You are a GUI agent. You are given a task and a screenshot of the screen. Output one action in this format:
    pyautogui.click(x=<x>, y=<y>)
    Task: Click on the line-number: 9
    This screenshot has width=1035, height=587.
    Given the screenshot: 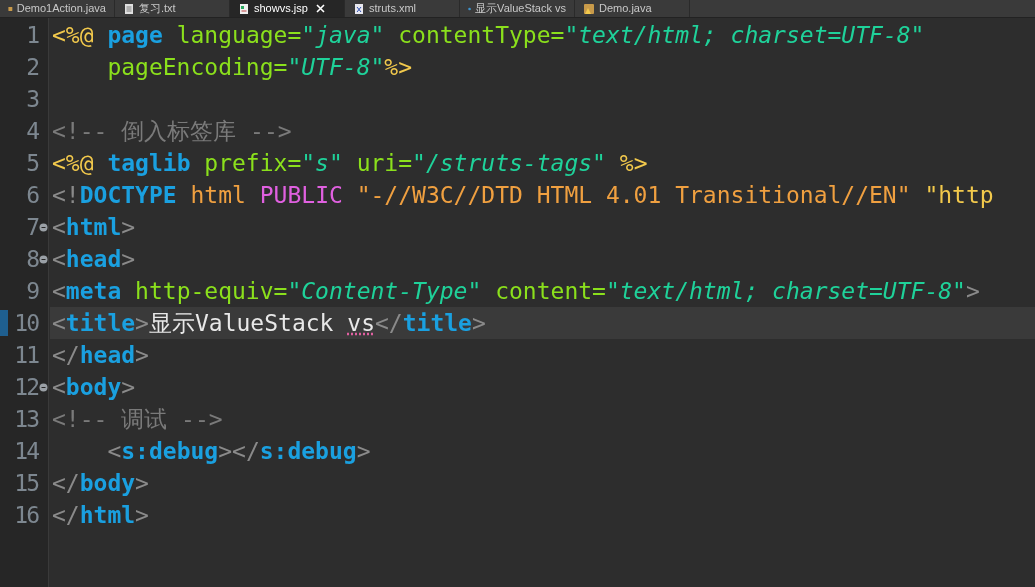 What is the action you would take?
    pyautogui.click(x=32, y=291)
    